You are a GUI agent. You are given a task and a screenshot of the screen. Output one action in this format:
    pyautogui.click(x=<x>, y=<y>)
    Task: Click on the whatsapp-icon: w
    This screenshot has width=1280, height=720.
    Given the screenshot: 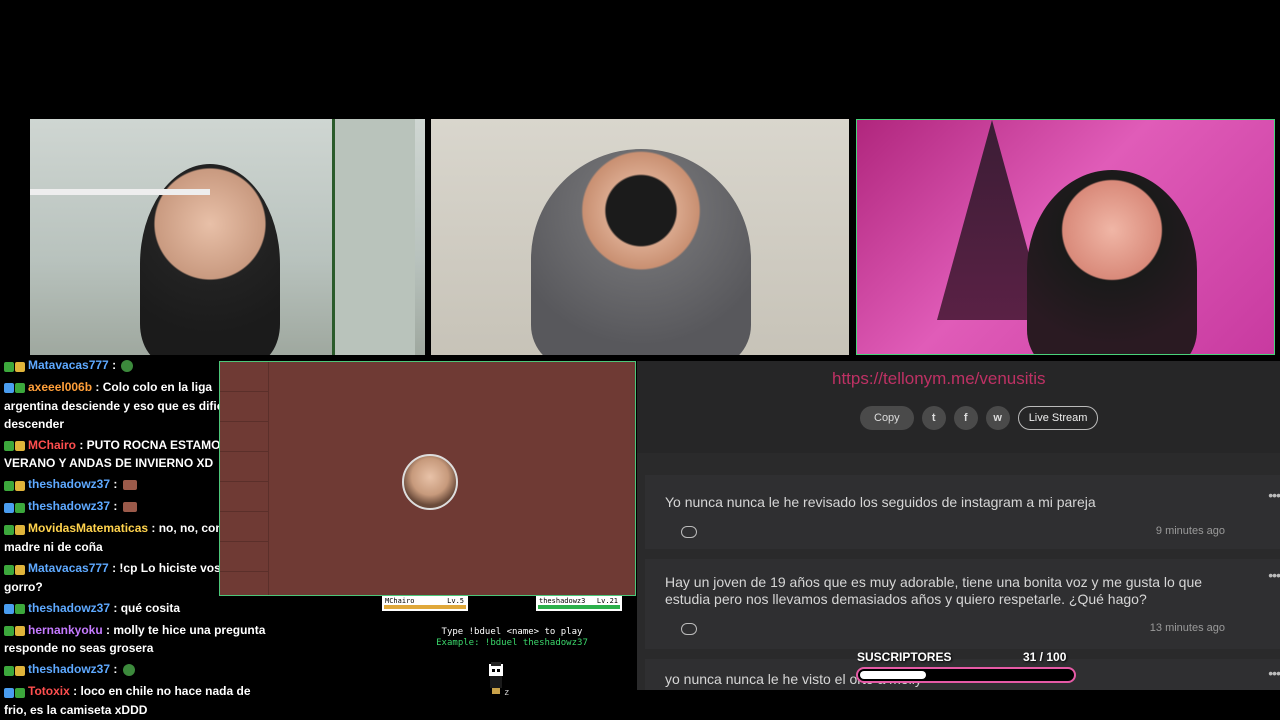 What is the action you would take?
    pyautogui.click(x=997, y=418)
    